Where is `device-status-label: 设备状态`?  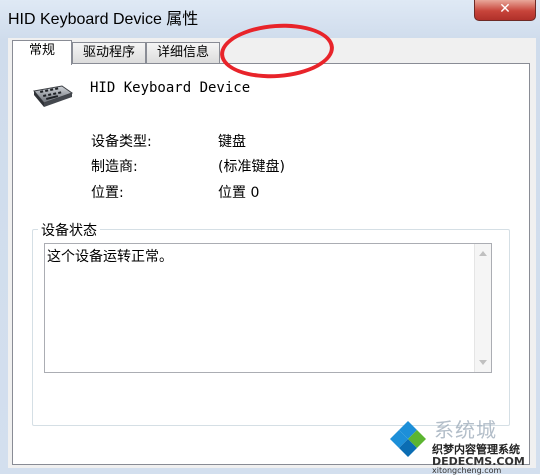
device-status-label: 设备状态 is located at coordinates (69, 230).